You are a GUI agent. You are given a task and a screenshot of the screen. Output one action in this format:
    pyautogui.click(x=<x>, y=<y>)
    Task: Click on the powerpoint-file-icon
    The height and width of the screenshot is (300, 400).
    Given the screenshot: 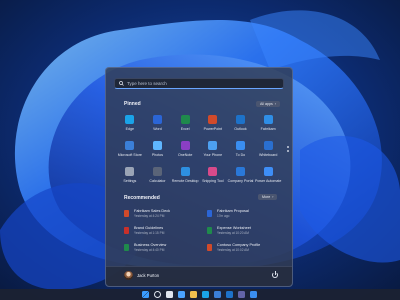 What is the action you would take?
    pyautogui.click(x=126, y=213)
    